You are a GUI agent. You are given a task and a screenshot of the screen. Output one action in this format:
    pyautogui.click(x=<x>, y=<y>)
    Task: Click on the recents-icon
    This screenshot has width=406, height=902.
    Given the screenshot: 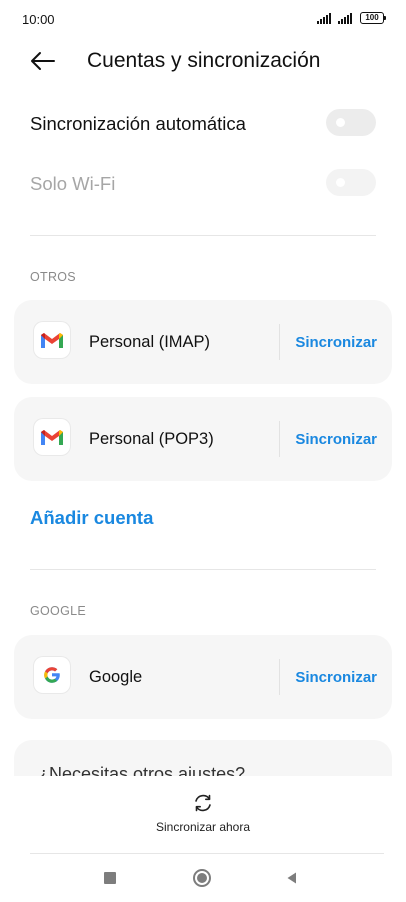 What is the action you would take?
    pyautogui.click(x=110, y=878)
    